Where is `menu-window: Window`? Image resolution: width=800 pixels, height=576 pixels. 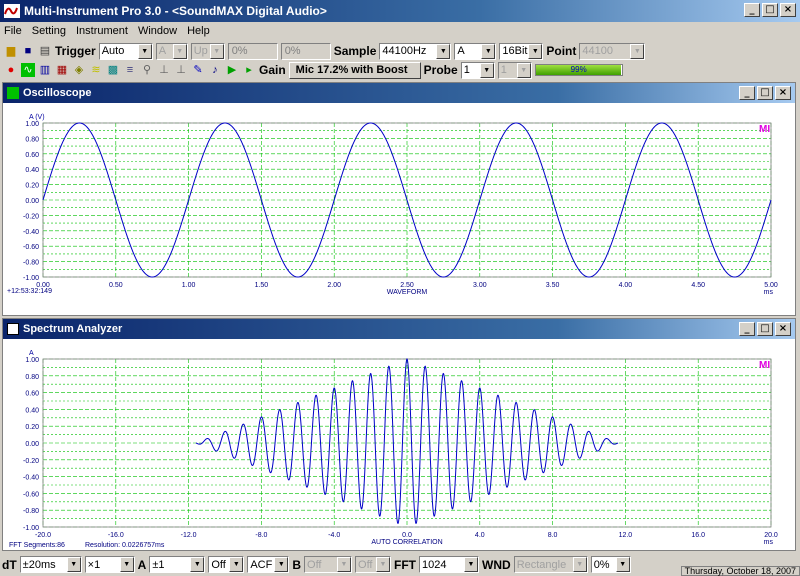
menu-window: Window is located at coordinates (157, 31).